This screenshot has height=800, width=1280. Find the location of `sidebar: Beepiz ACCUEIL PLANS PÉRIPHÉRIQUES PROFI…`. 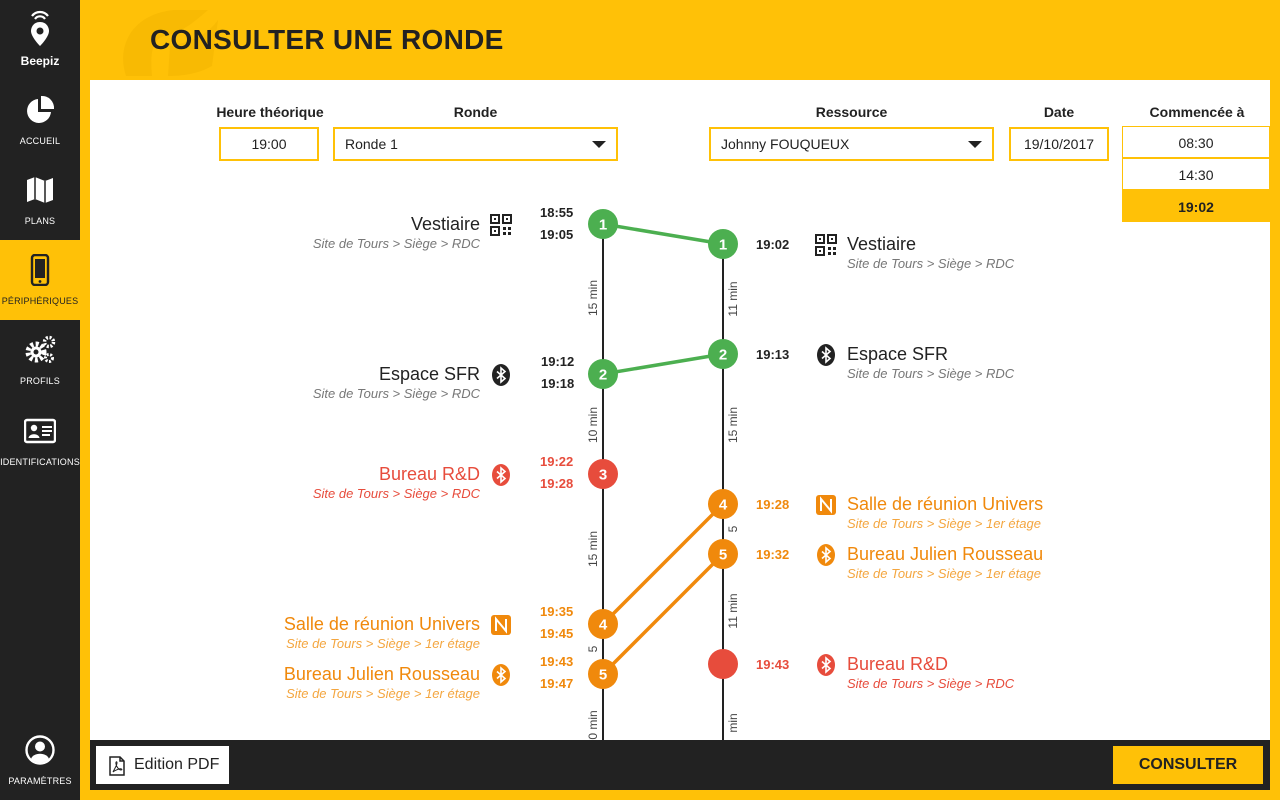

sidebar: Beepiz ACCUEIL PLANS PÉRIPHÉRIQUES PROFI… is located at coordinates (40, 400).